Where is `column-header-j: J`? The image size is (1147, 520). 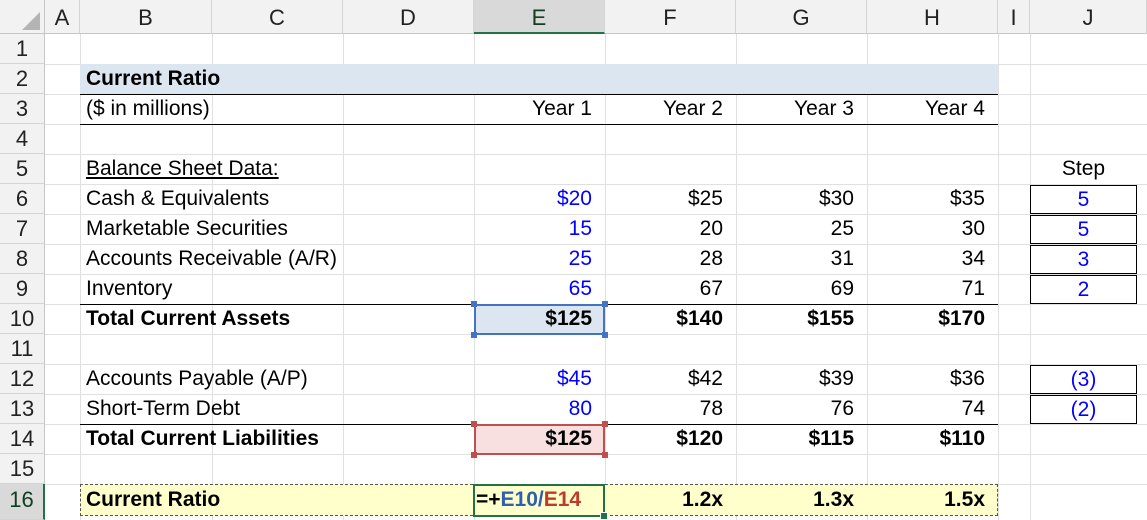 column-header-j: J is located at coordinates (1088, 17).